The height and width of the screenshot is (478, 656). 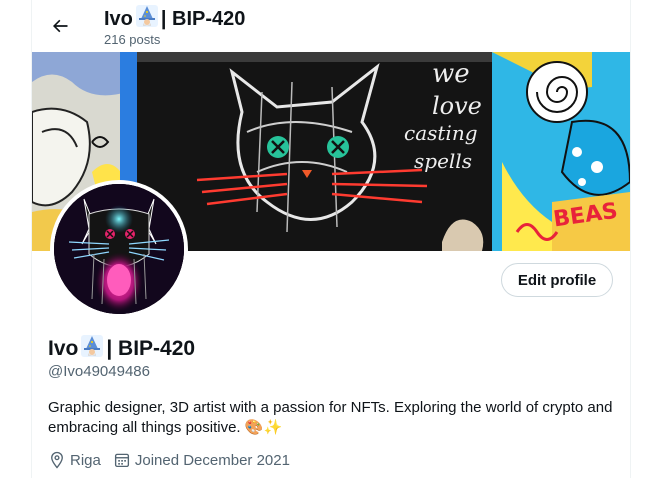 I want to click on calendar-icon, so click(x=122, y=460).